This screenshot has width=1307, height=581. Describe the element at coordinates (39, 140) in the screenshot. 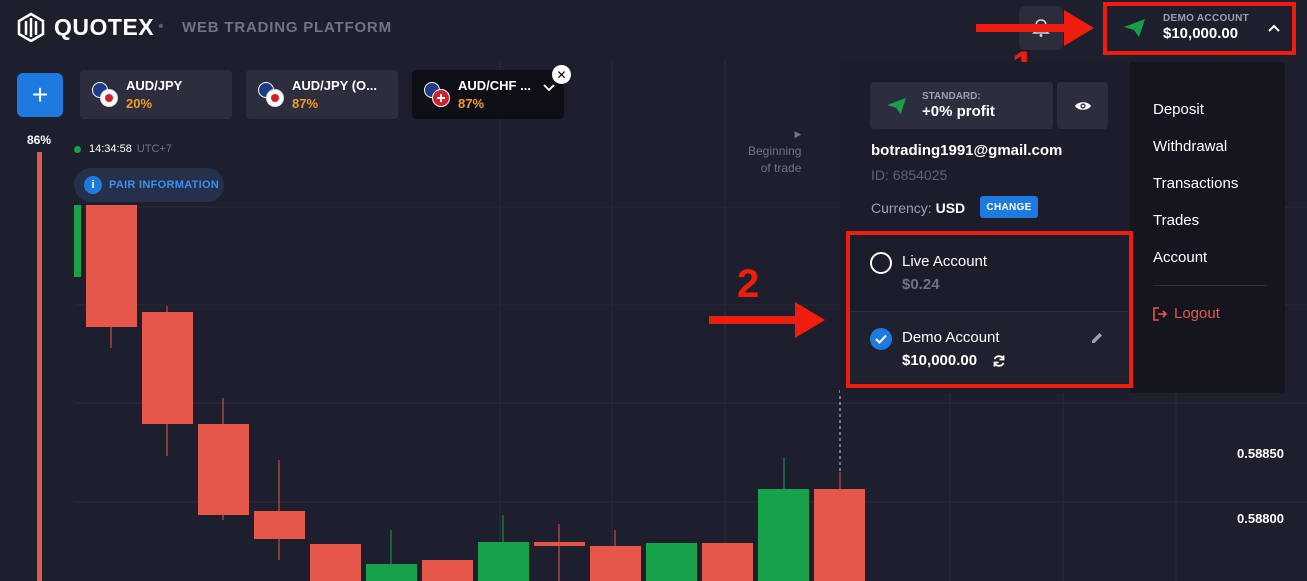

I see `sentiment-percent: 86%` at that location.